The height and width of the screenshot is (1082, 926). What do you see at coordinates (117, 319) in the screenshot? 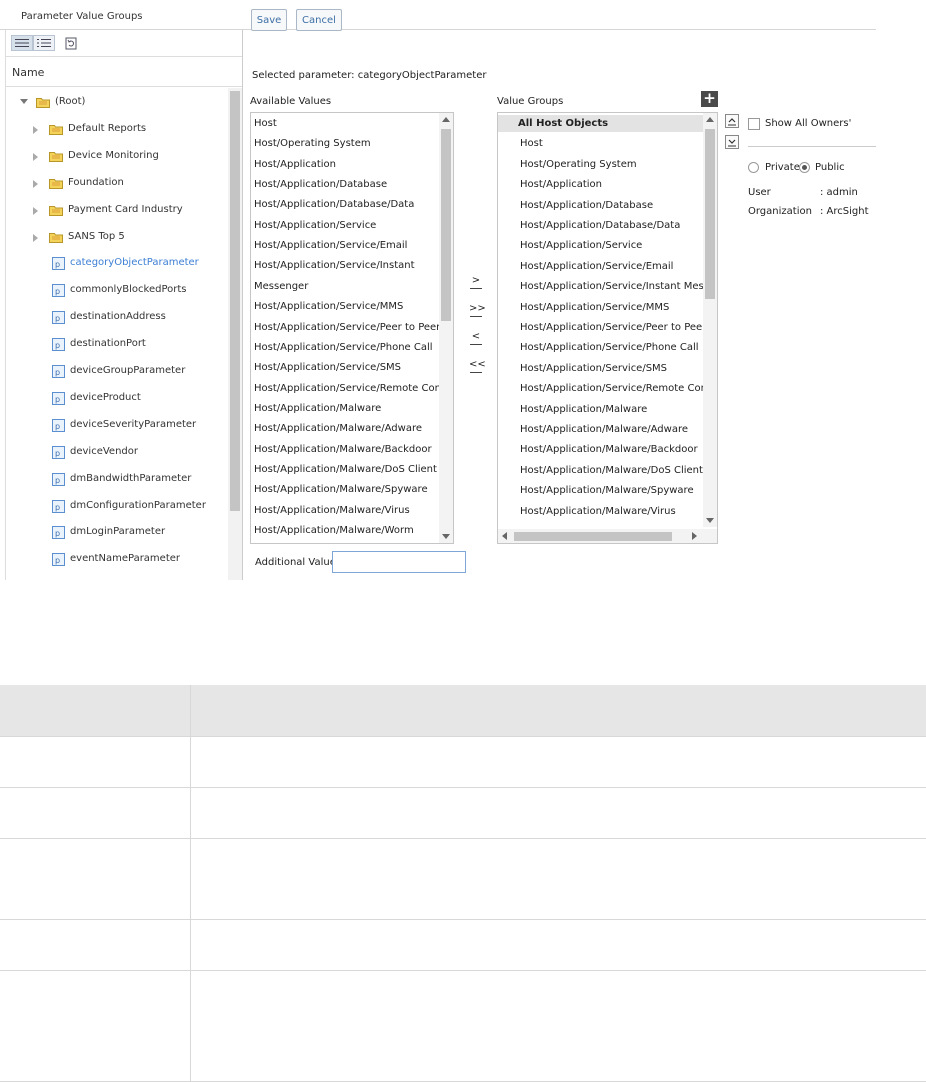
I see `tree-parameter-item: p destinationAddress` at bounding box center [117, 319].